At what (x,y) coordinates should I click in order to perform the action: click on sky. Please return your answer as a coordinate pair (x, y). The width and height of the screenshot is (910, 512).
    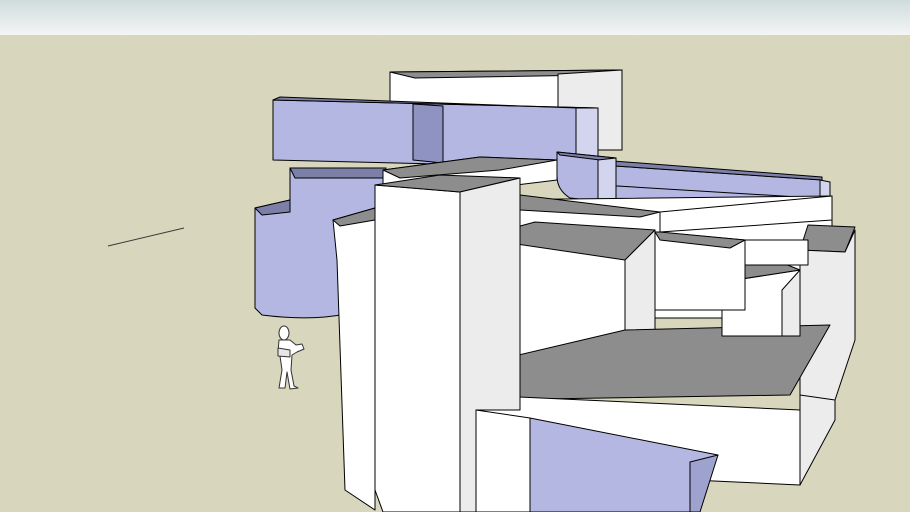
    Looking at the image, I should click on (455, 17).